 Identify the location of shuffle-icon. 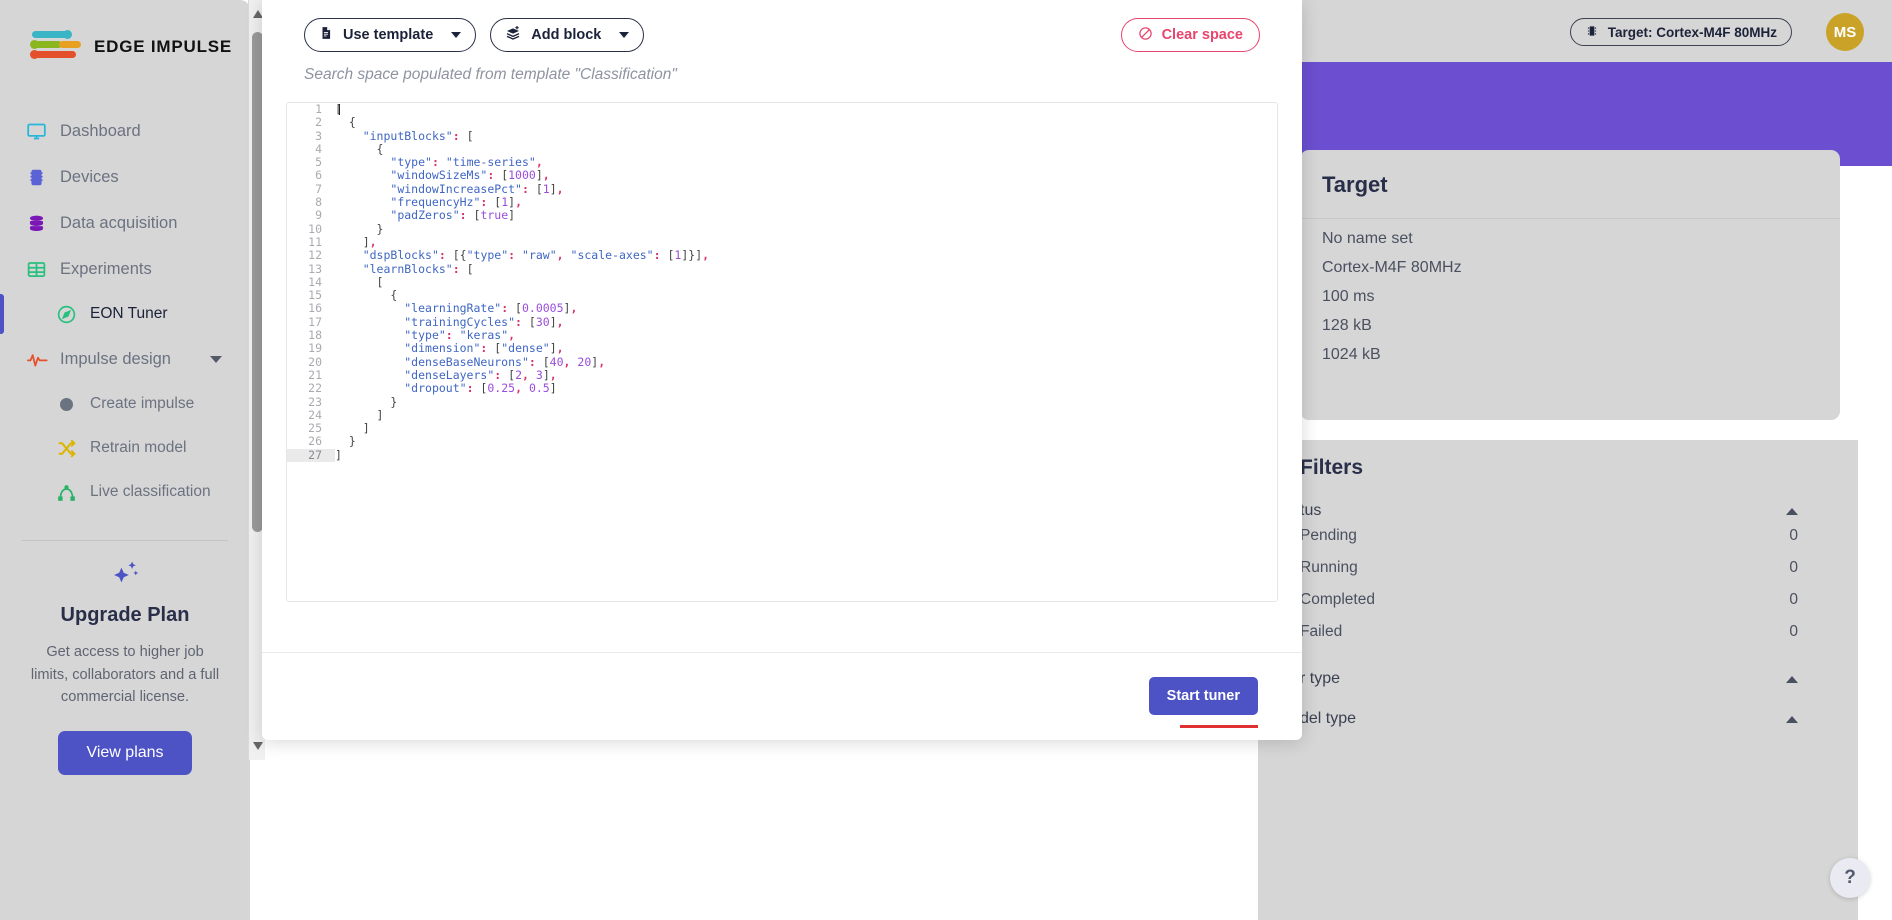
(73, 448).